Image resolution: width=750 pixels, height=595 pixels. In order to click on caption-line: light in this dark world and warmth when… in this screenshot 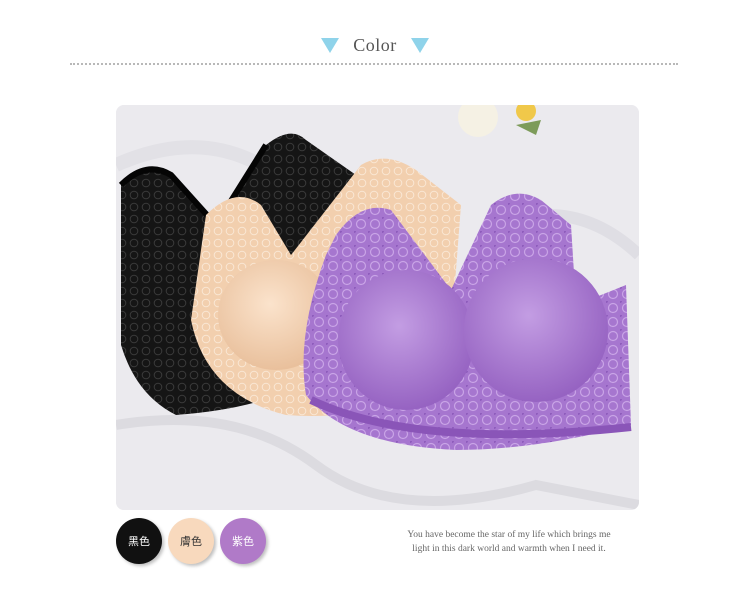, I will do `click(509, 549)`.